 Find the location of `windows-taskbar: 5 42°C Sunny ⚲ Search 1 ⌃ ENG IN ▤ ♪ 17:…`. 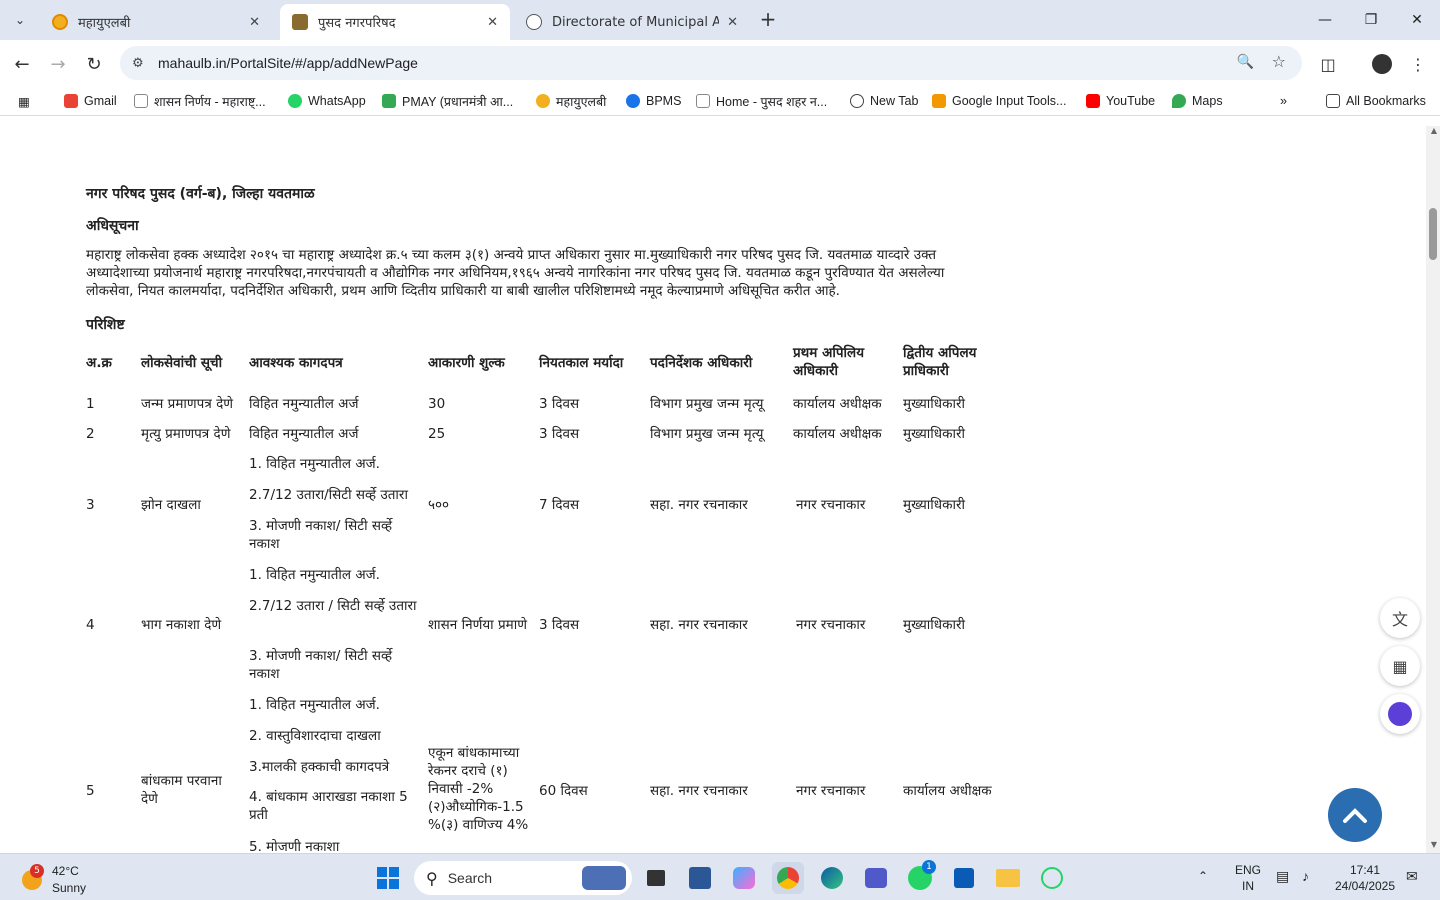

windows-taskbar: 5 42°C Sunny ⚲ Search 1 ⌃ ENG IN ▤ ♪ 17:… is located at coordinates (720, 876).